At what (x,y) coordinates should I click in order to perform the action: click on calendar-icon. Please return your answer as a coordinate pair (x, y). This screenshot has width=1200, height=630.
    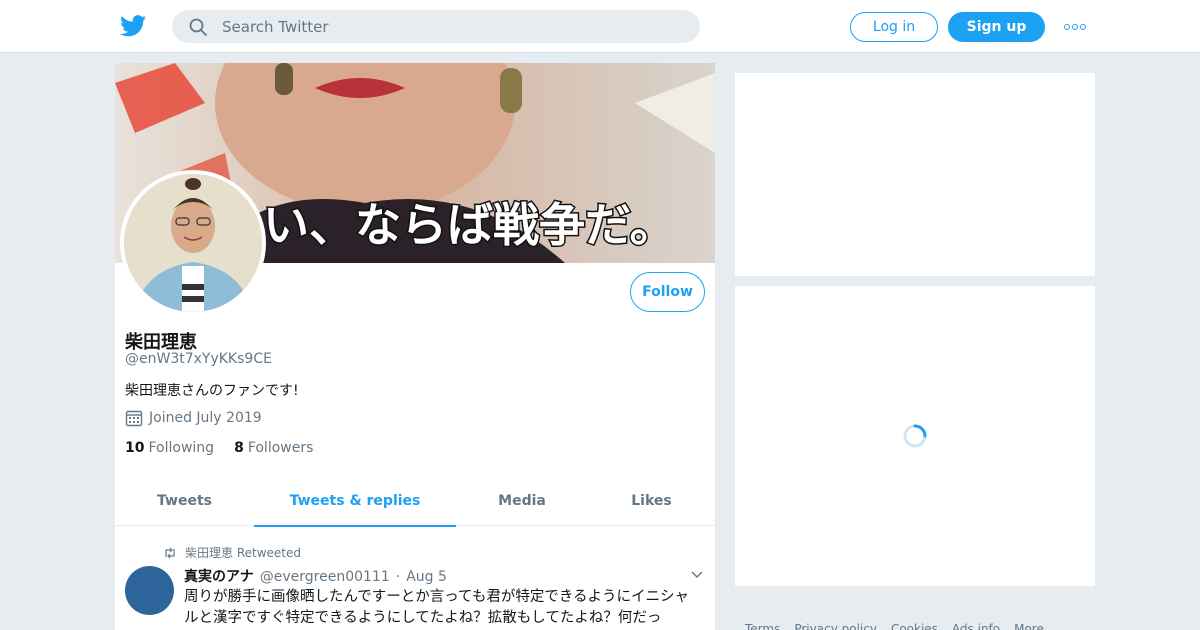
    Looking at the image, I should click on (134, 418).